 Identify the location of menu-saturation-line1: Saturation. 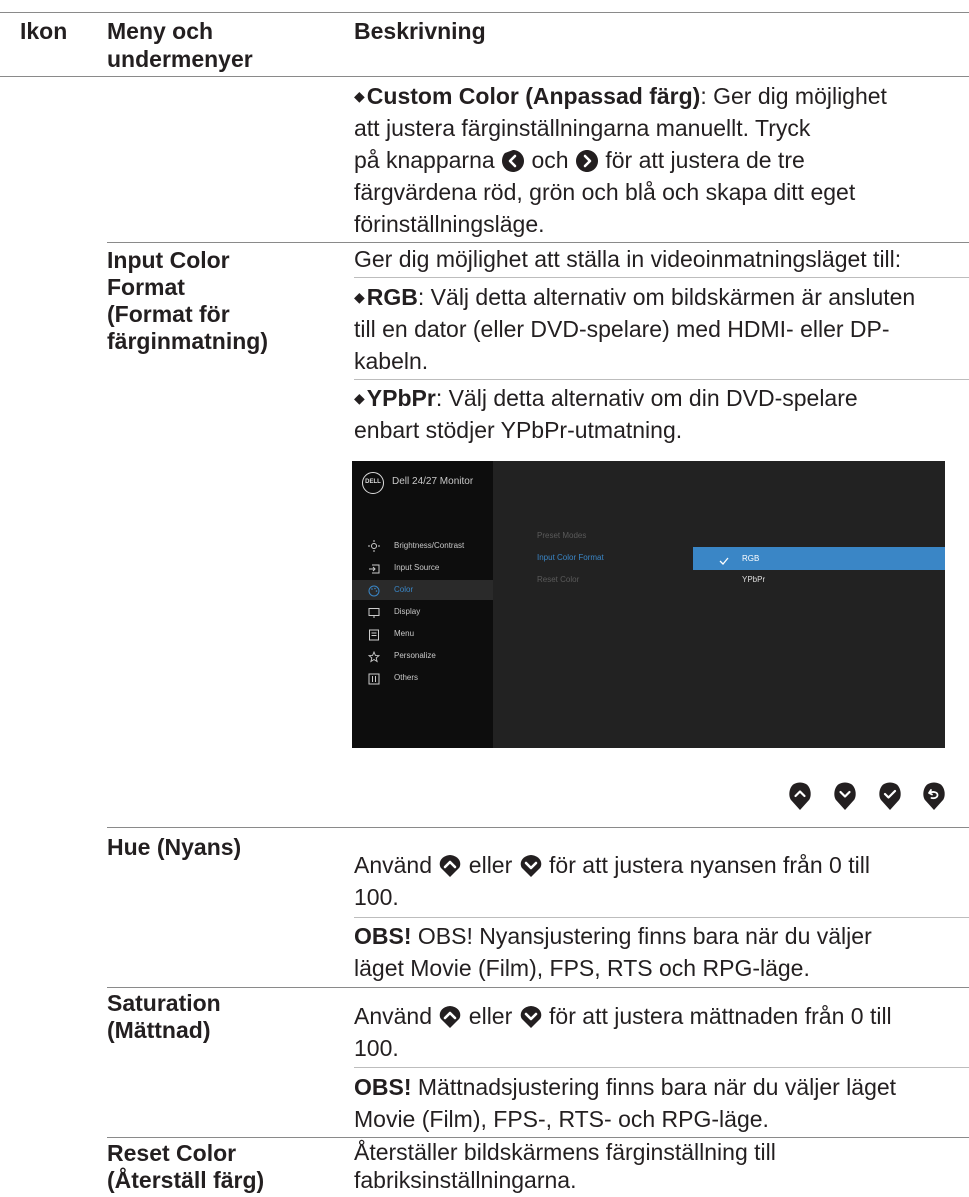
(164, 1003).